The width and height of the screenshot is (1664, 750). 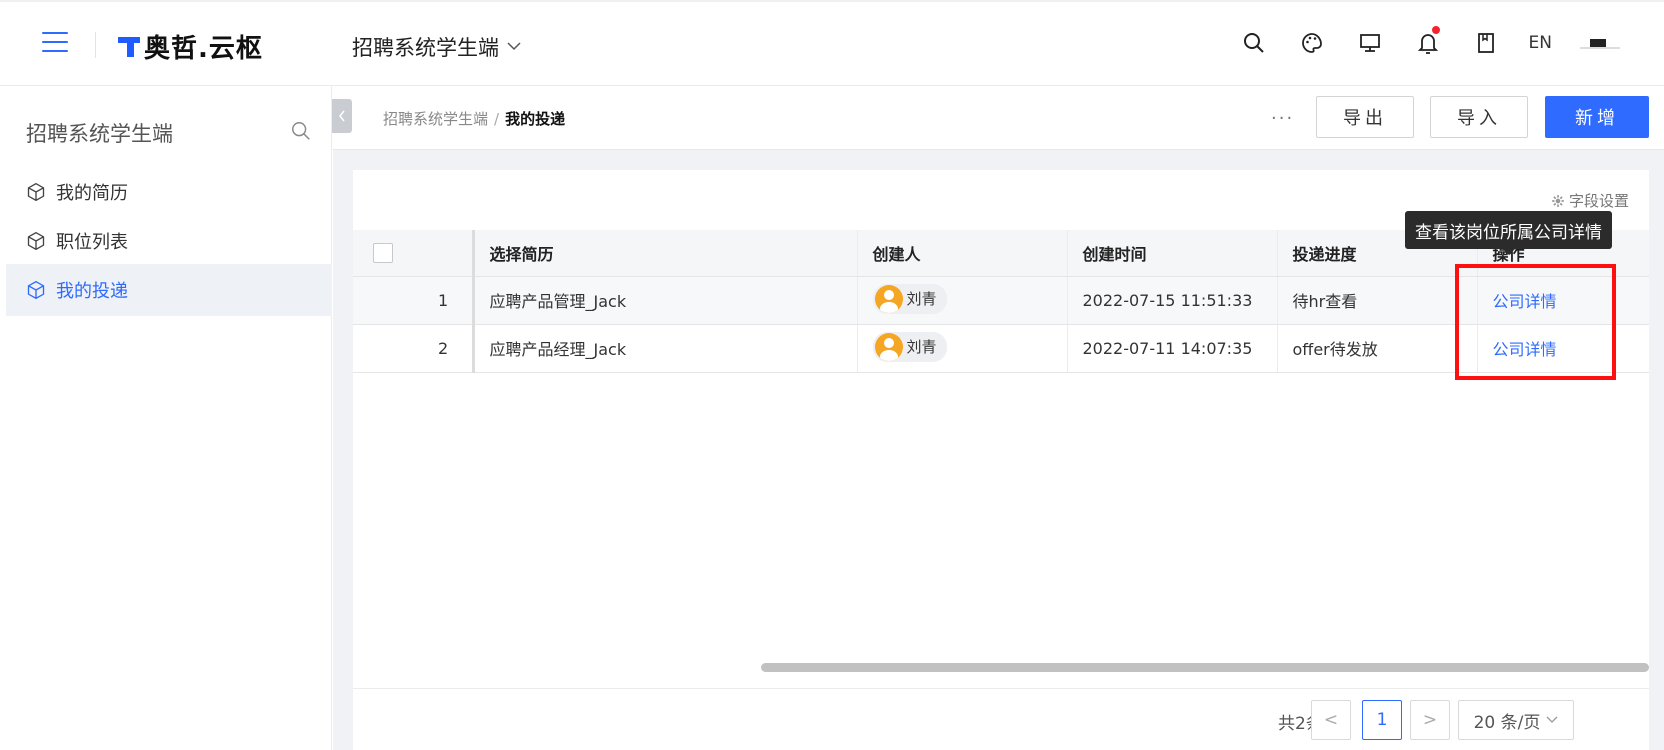 What do you see at coordinates (1382, 720) in the screenshot?
I see `page-1-button: 1` at bounding box center [1382, 720].